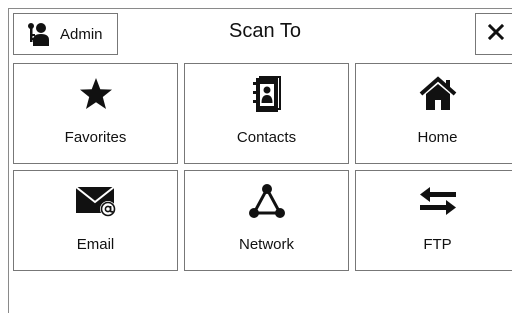 Image resolution: width=512 pixels, height=313 pixels. Describe the element at coordinates (37, 34) in the screenshot. I see `admin-key-user-icon` at that location.